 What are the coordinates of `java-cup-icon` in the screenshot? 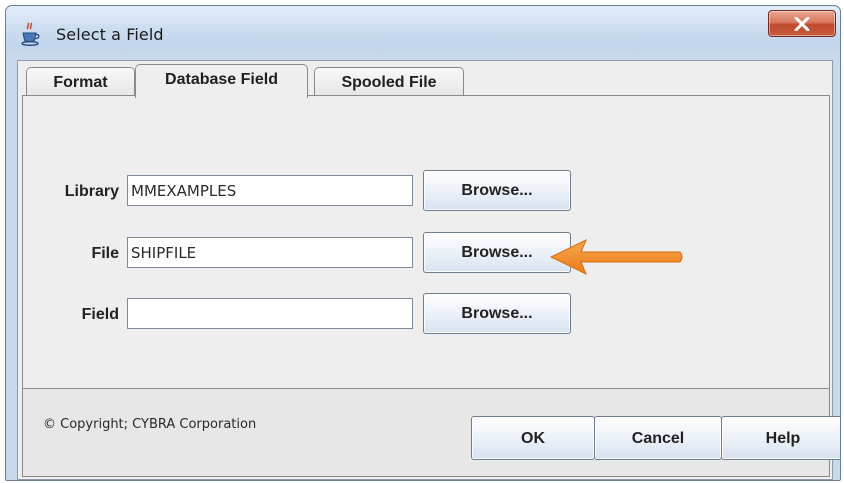 It's located at (31, 34).